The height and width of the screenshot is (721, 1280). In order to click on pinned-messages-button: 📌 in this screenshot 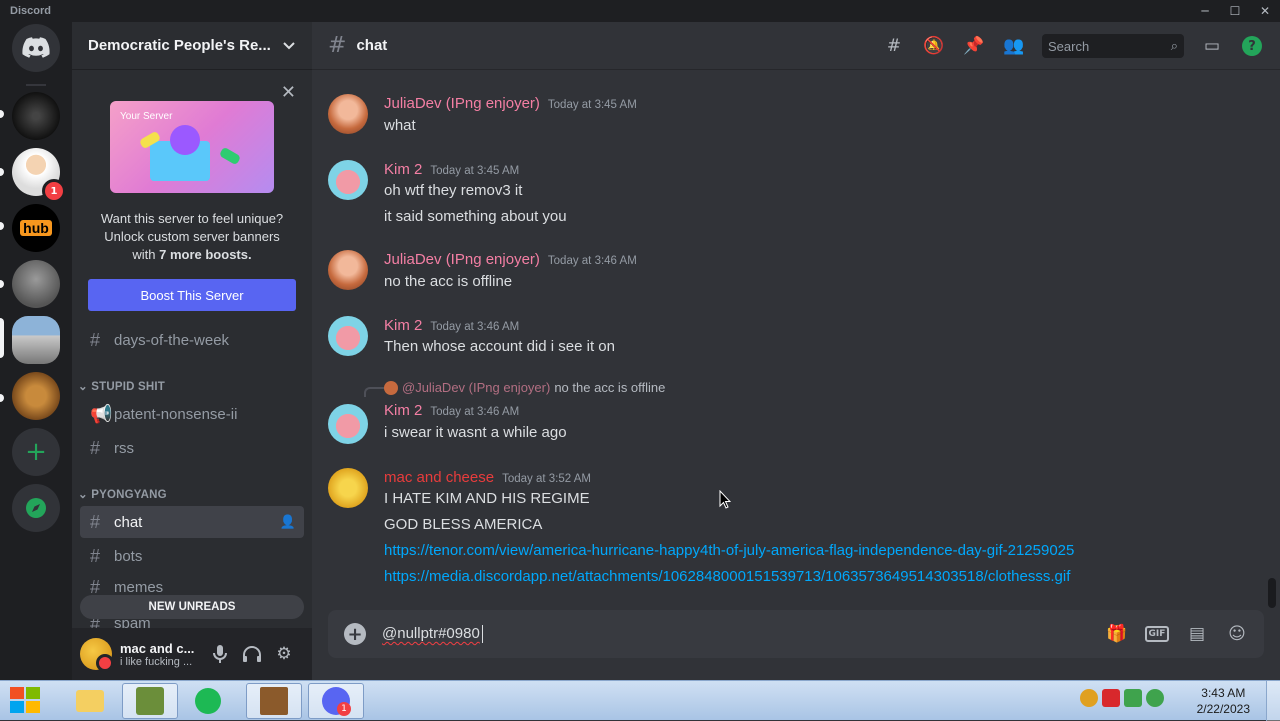, I will do `click(974, 46)`.